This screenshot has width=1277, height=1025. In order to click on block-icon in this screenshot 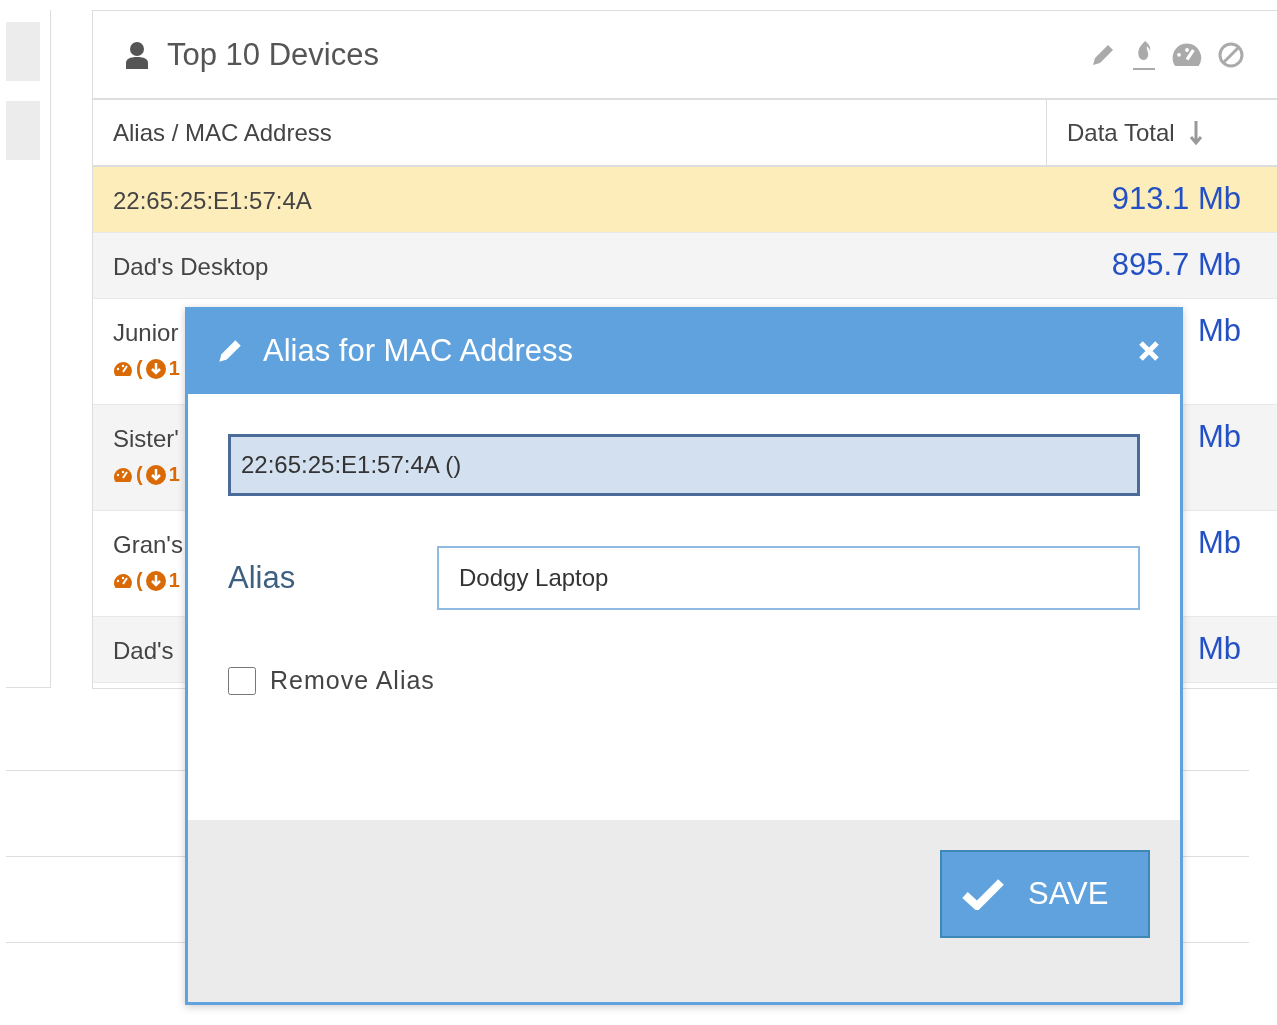, I will do `click(1231, 54)`.